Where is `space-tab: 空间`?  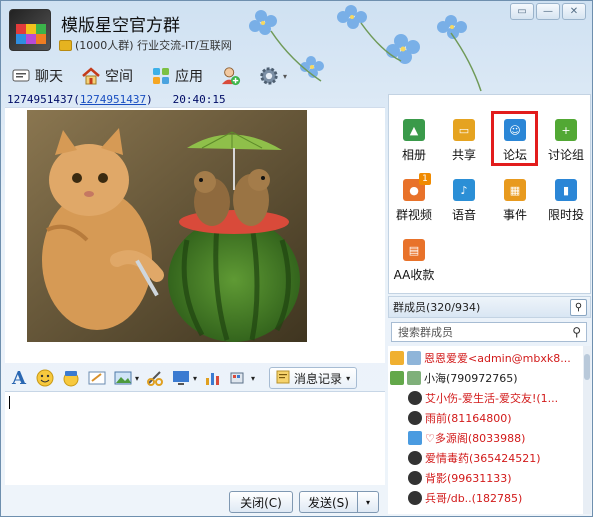 space-tab: 空间 is located at coordinates (107, 76).